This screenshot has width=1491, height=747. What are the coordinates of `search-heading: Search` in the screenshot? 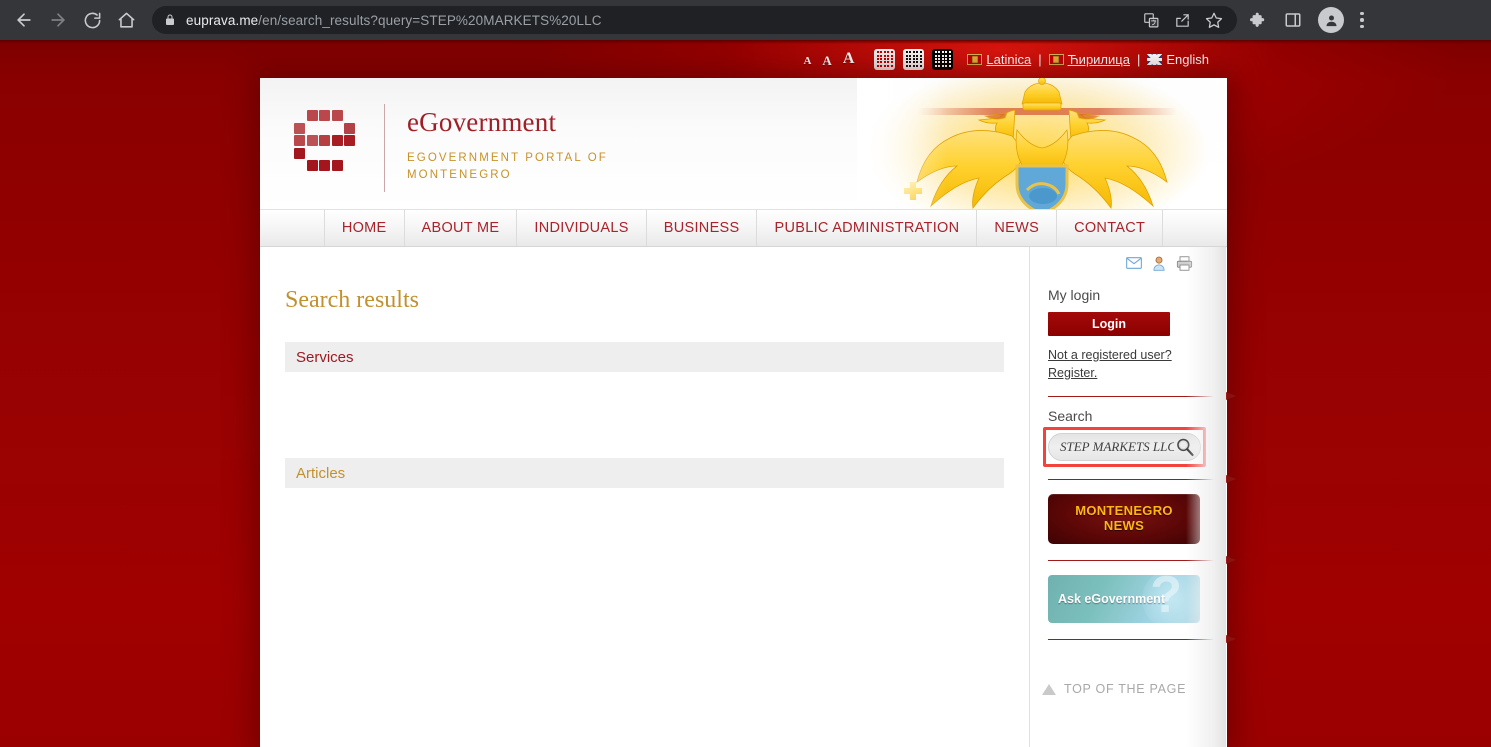 It's located at (1070, 416).